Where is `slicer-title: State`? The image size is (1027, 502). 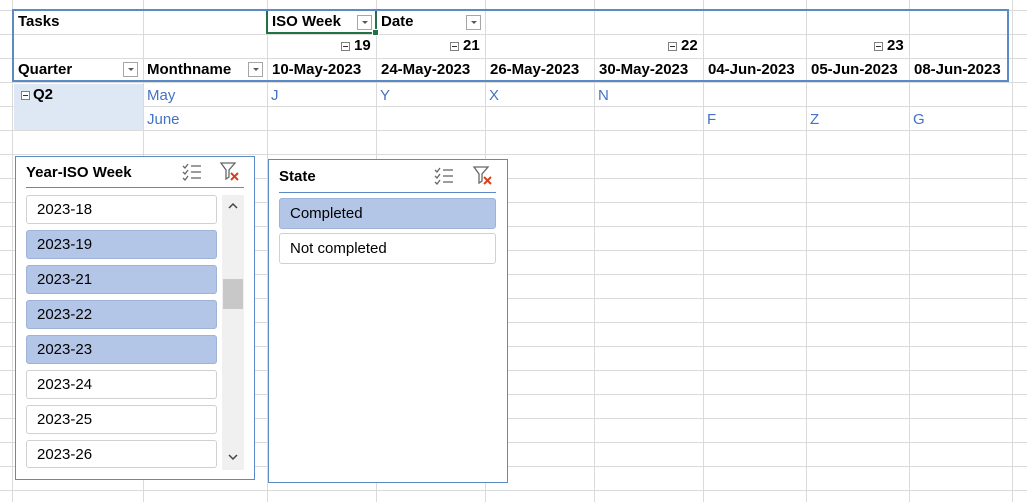
slicer-title: State is located at coordinates (297, 176).